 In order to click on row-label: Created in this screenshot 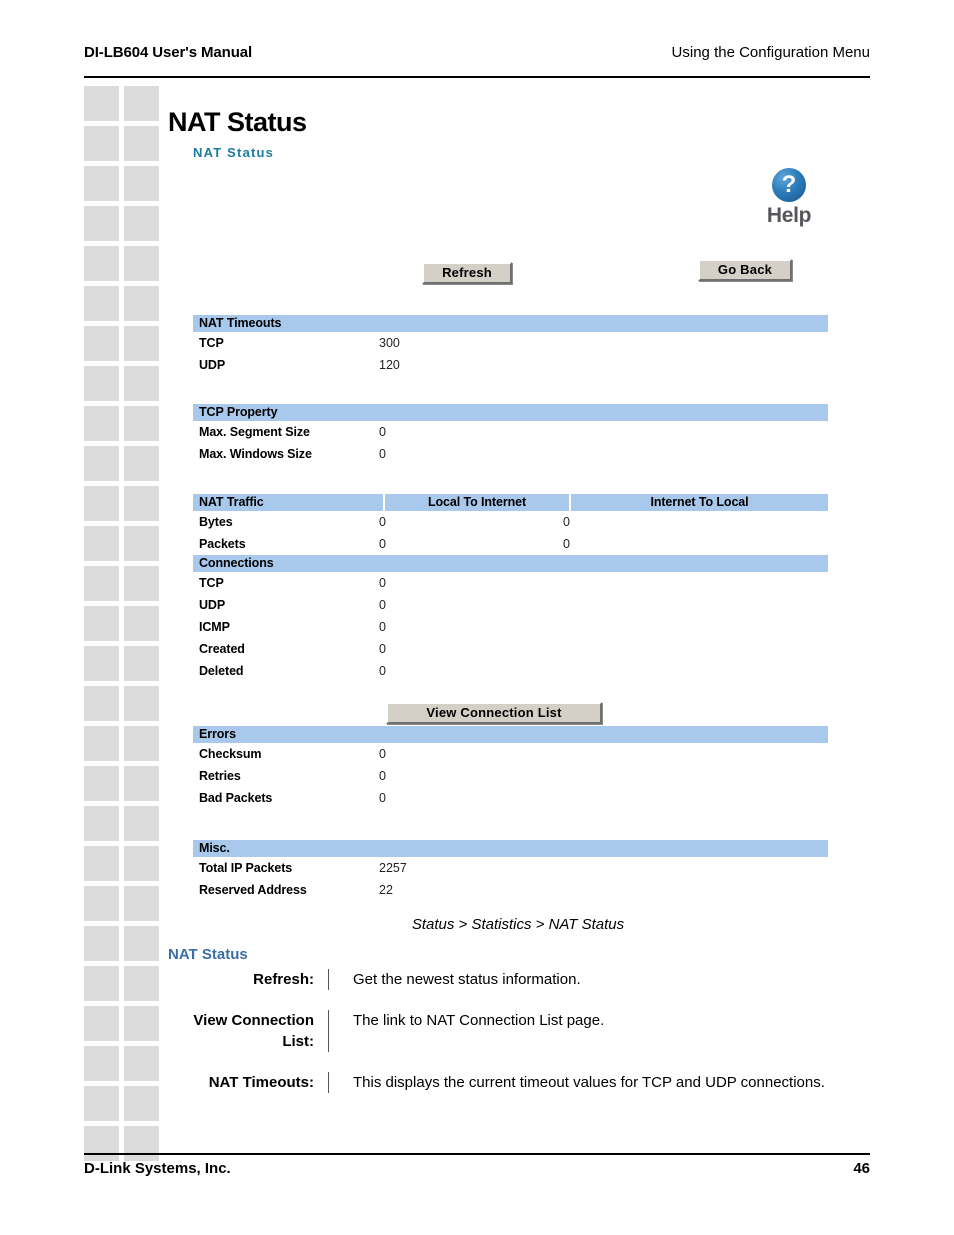, I will do `click(222, 649)`.